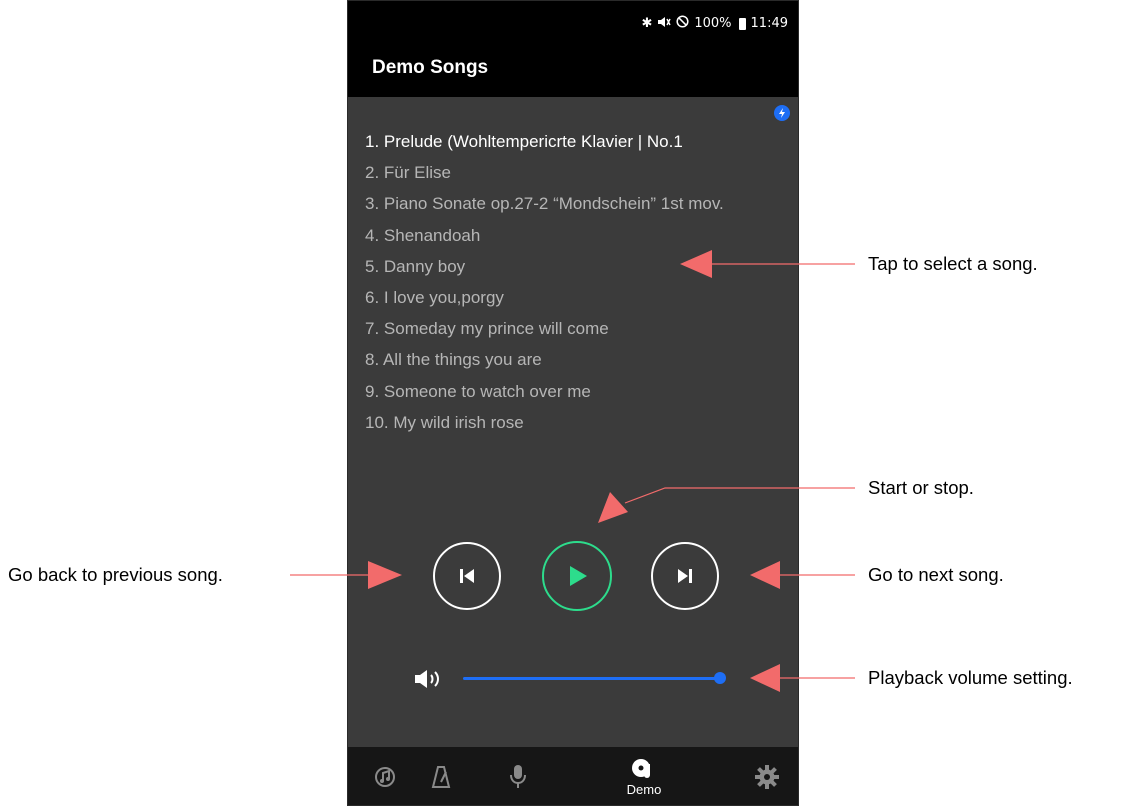 The height and width of the screenshot is (808, 1137). I want to click on metronome-icon, so click(441, 777).